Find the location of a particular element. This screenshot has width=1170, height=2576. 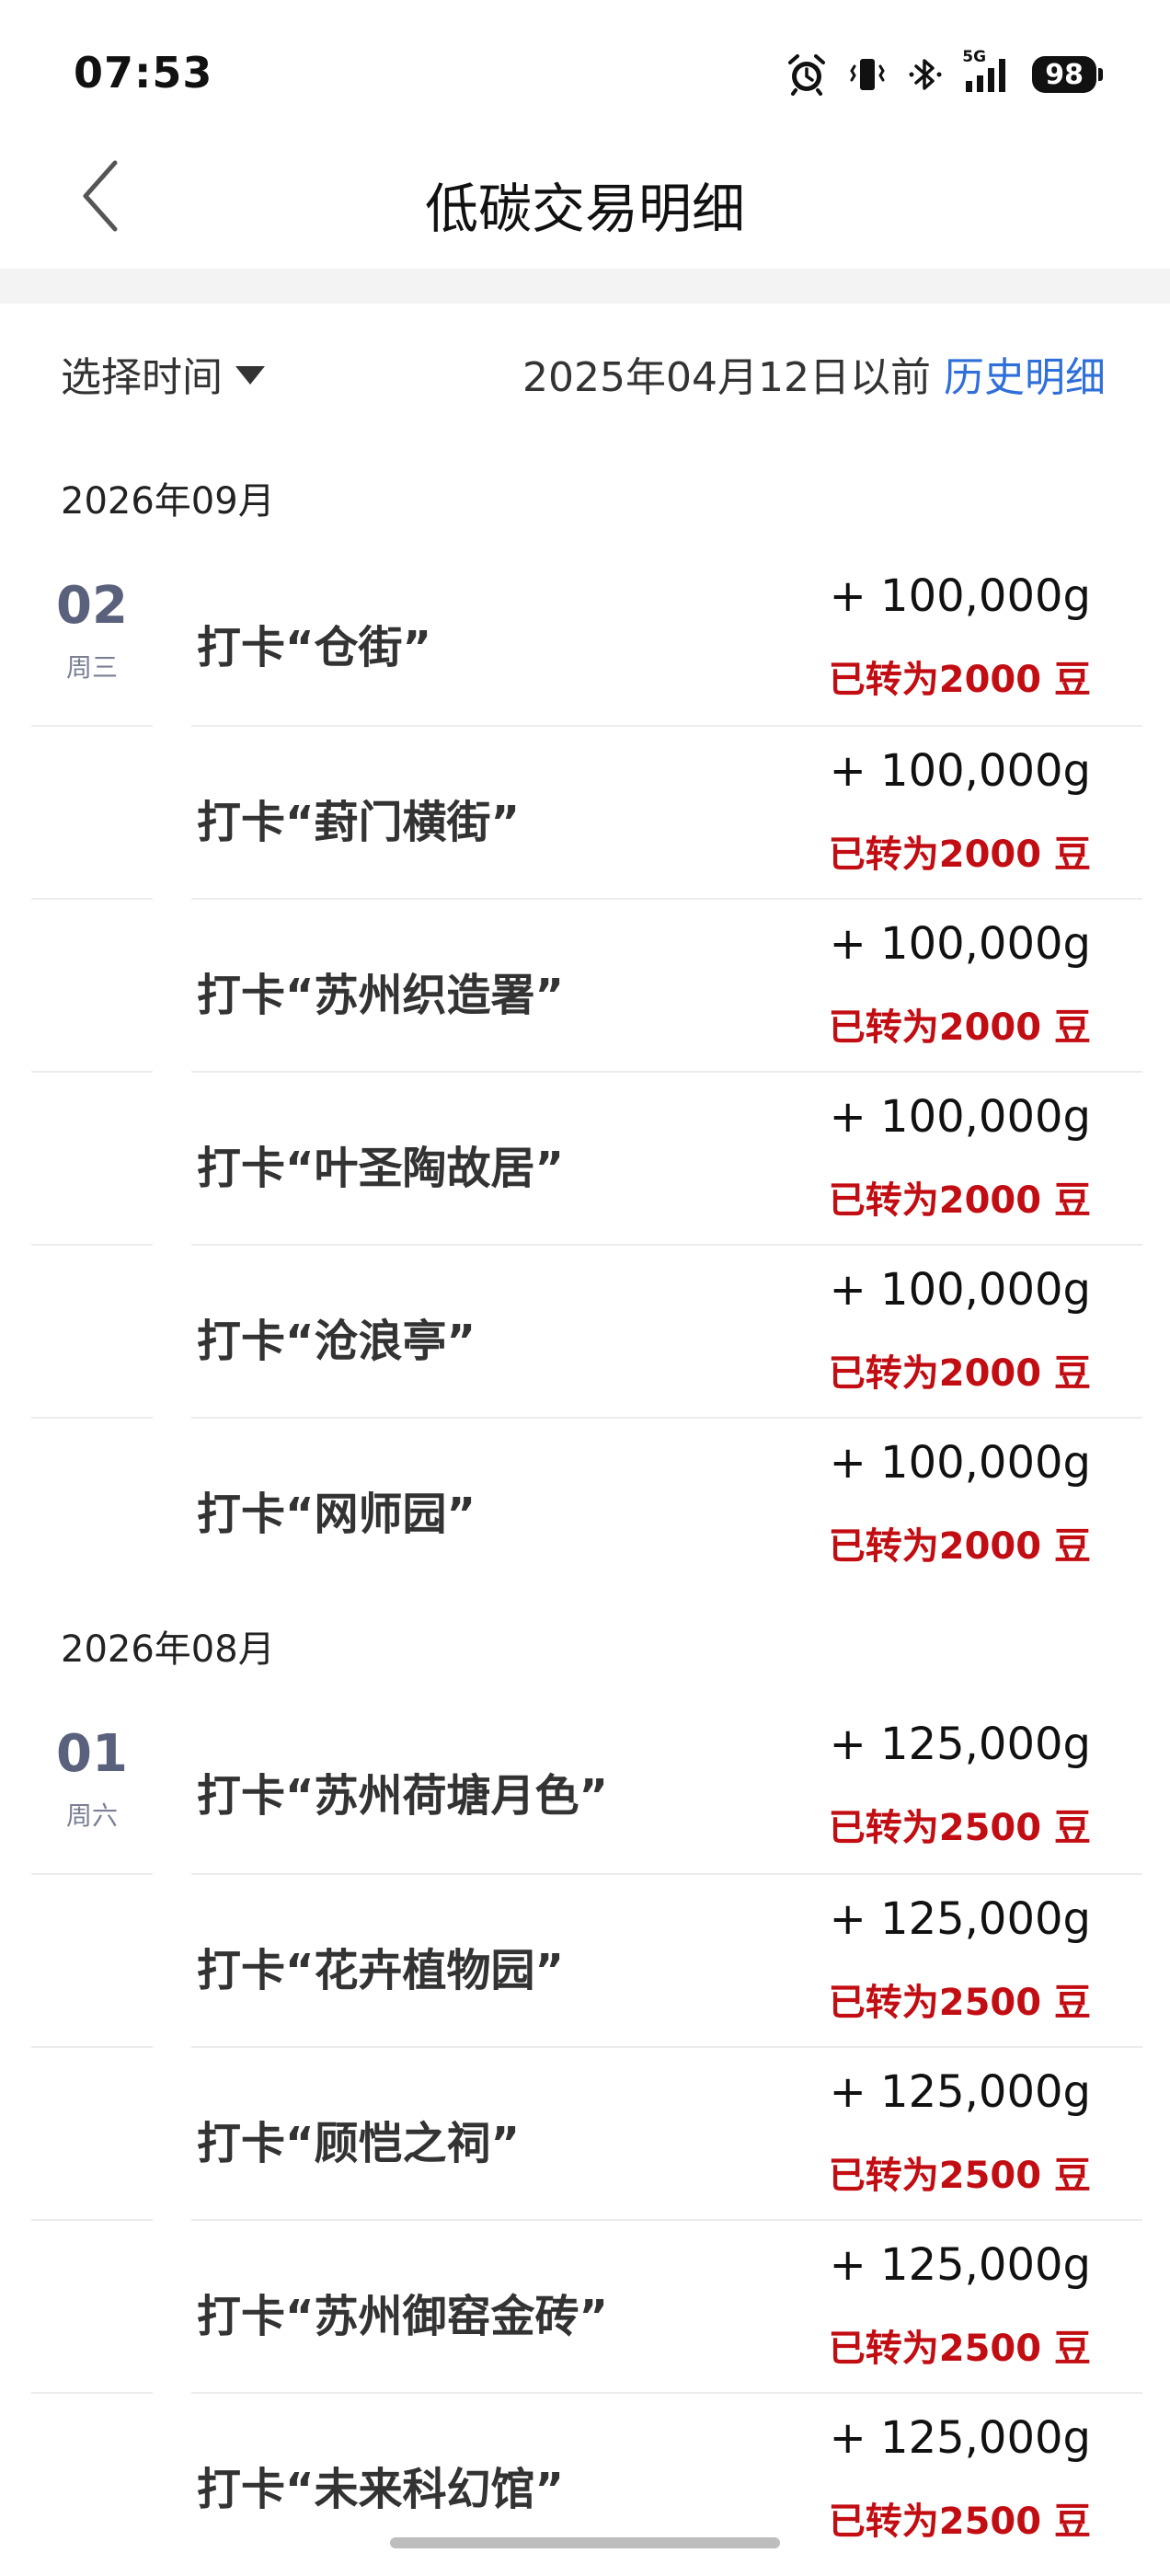

filter-row: 选择时间 2025年04月12日以前 历史明细 is located at coordinates (585, 373).